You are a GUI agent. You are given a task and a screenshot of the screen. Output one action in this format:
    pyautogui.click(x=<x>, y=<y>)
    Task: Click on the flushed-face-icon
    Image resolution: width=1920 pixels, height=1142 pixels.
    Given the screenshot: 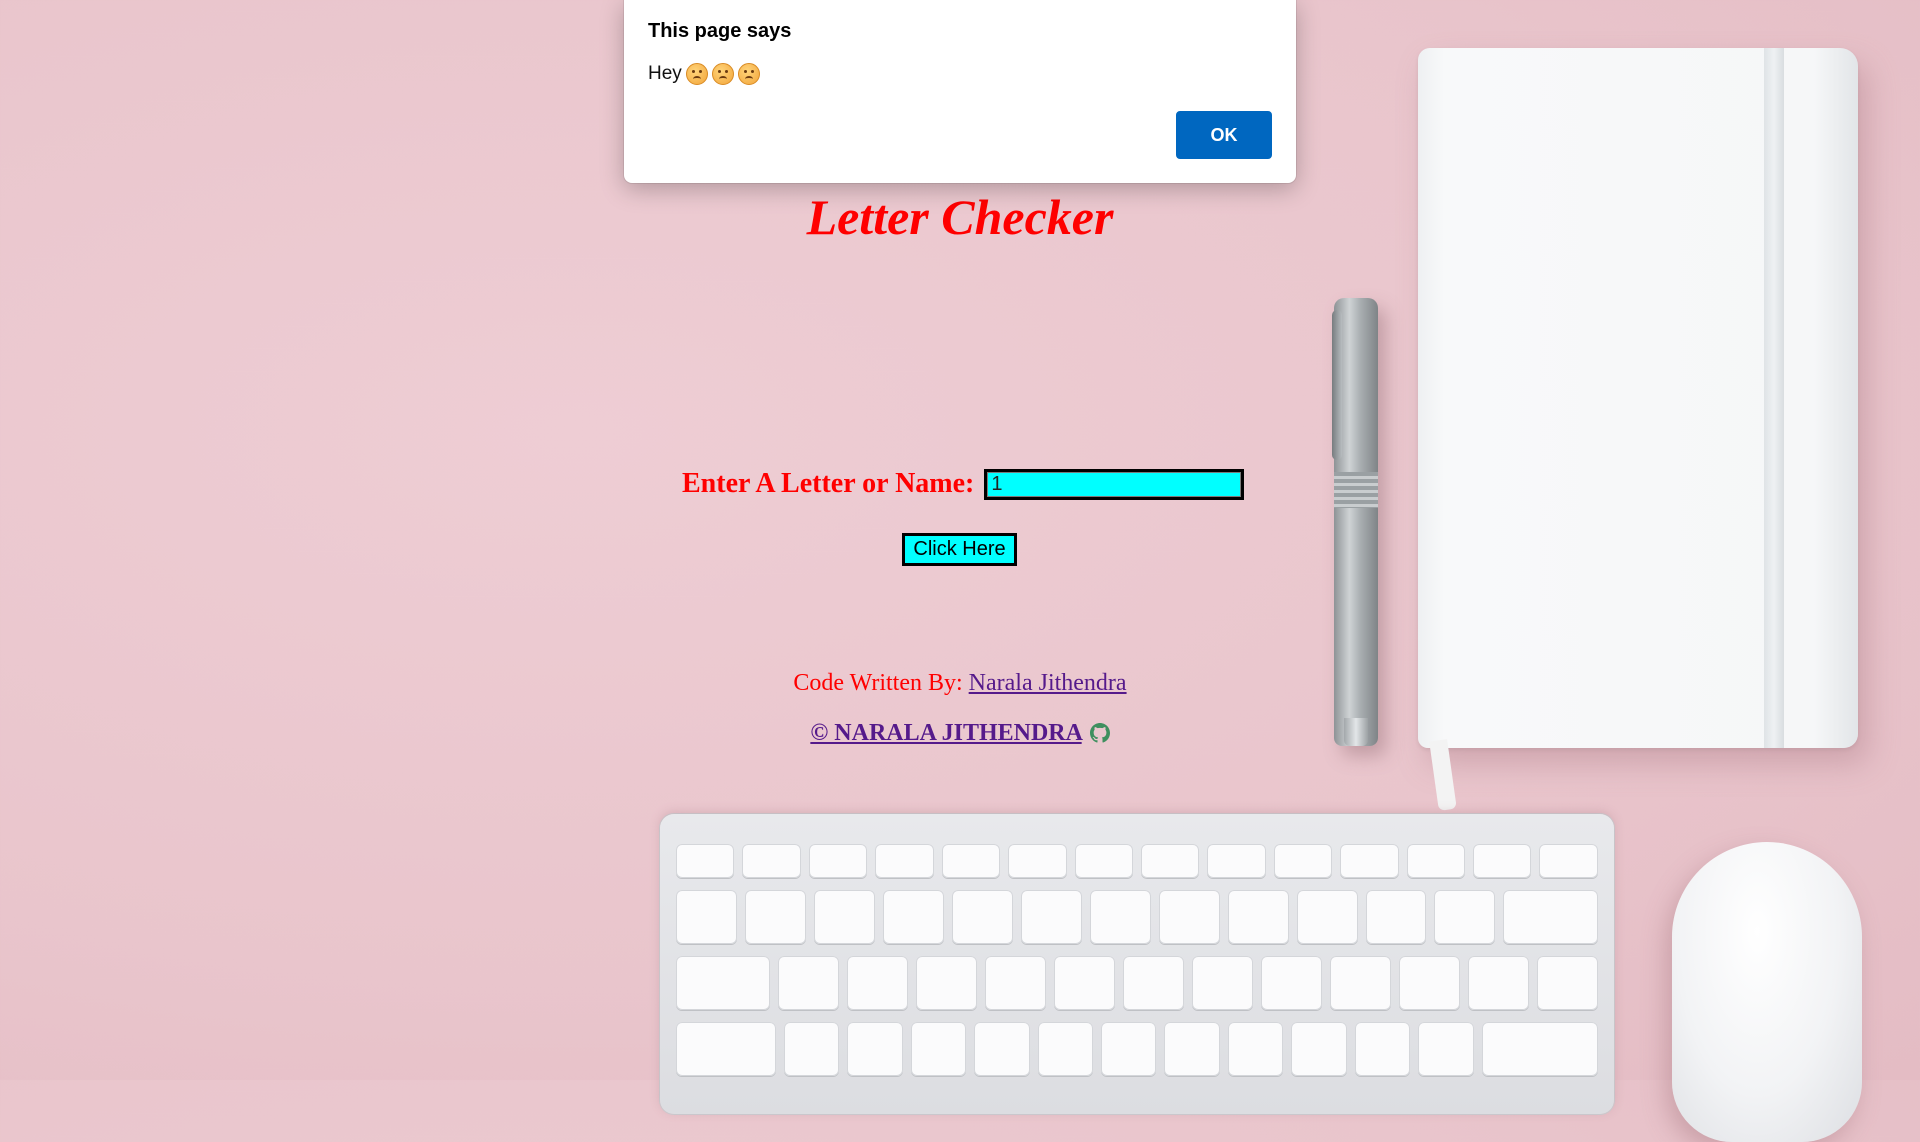 What is the action you would take?
    pyautogui.click(x=722, y=74)
    